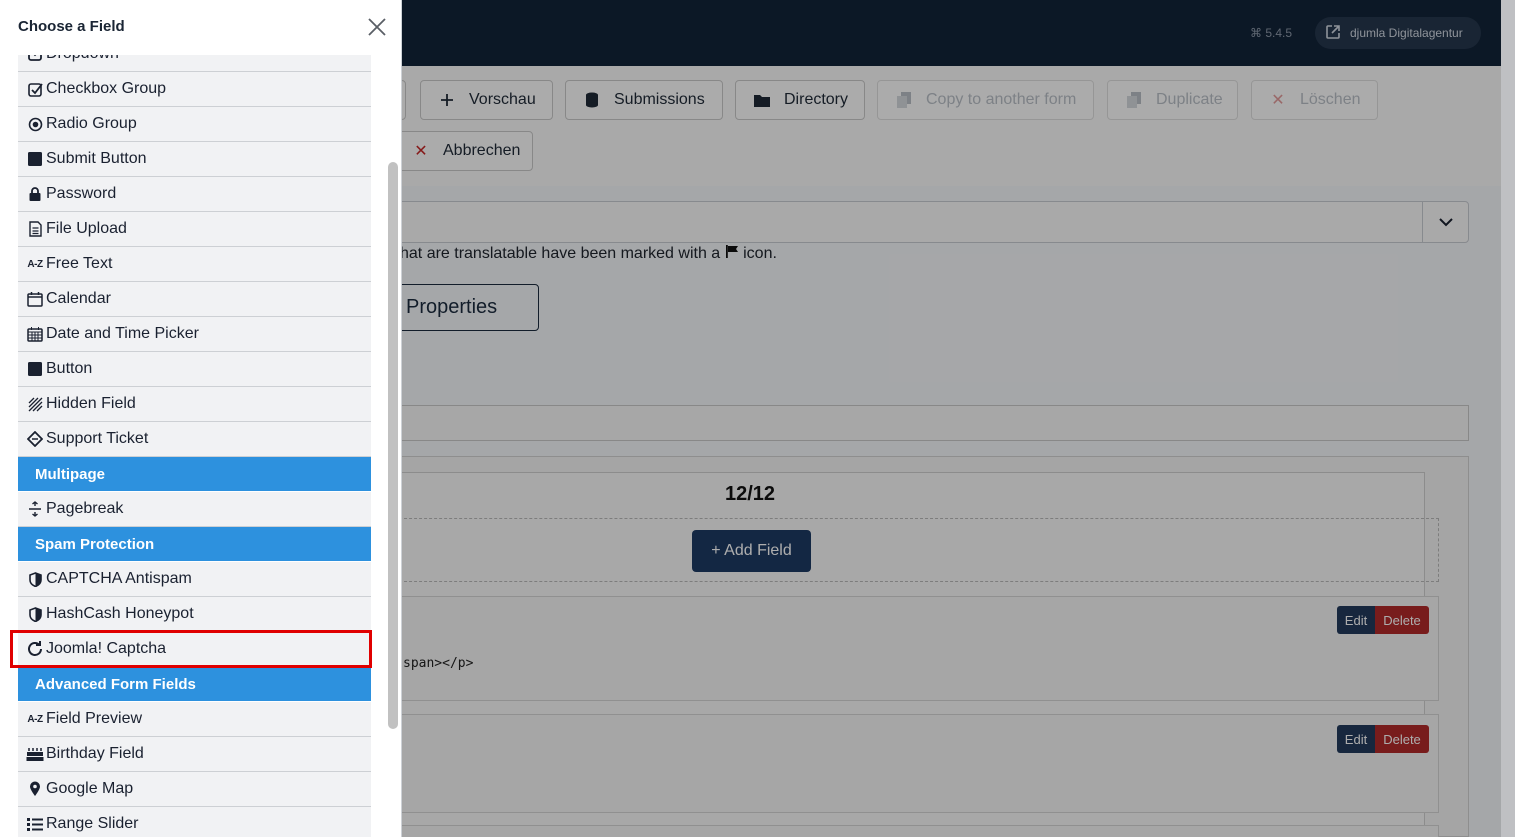  I want to click on field-type-item: Dropdown, so click(194, 63).